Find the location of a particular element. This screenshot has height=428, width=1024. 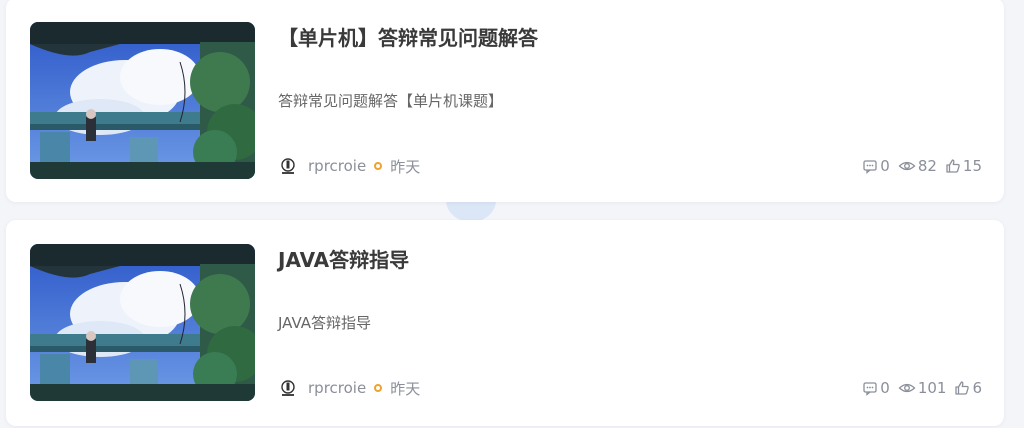

post-stats: 0 82 15 is located at coordinates (918, 166).